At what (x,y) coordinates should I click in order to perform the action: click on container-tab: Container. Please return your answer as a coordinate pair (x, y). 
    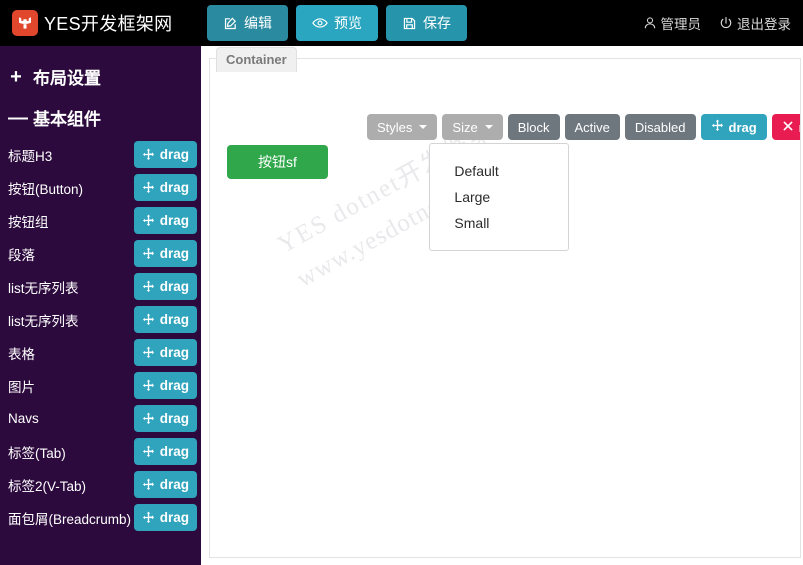
    Looking at the image, I should click on (256, 59).